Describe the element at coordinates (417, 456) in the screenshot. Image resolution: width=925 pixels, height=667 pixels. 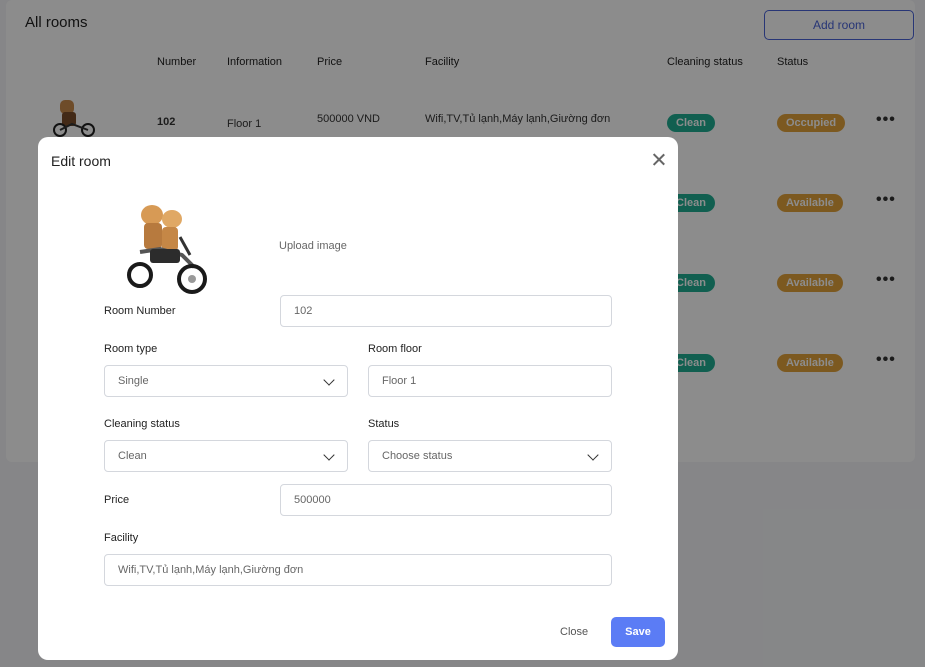
I see `status-placeholder: Choose status` at that location.